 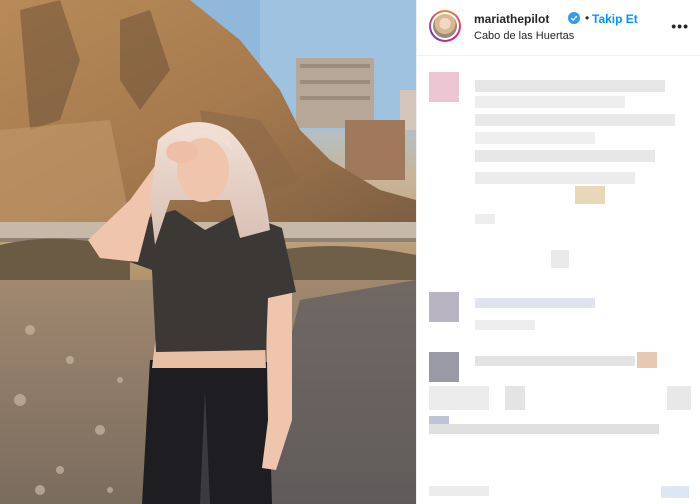 What do you see at coordinates (680, 26) in the screenshot?
I see `more-options-icon: •••` at bounding box center [680, 26].